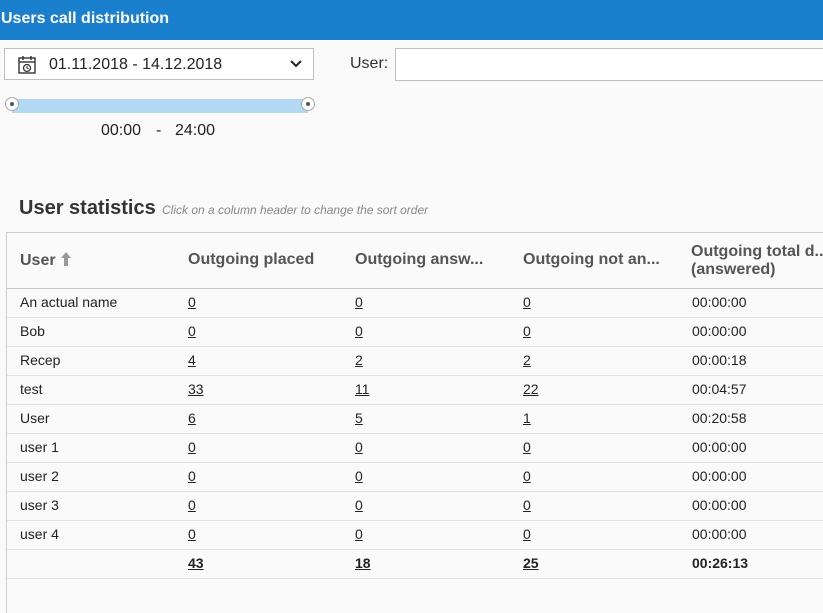 The image size is (823, 613). Describe the element at coordinates (87, 208) in the screenshot. I see `section-title: User statistics` at that location.